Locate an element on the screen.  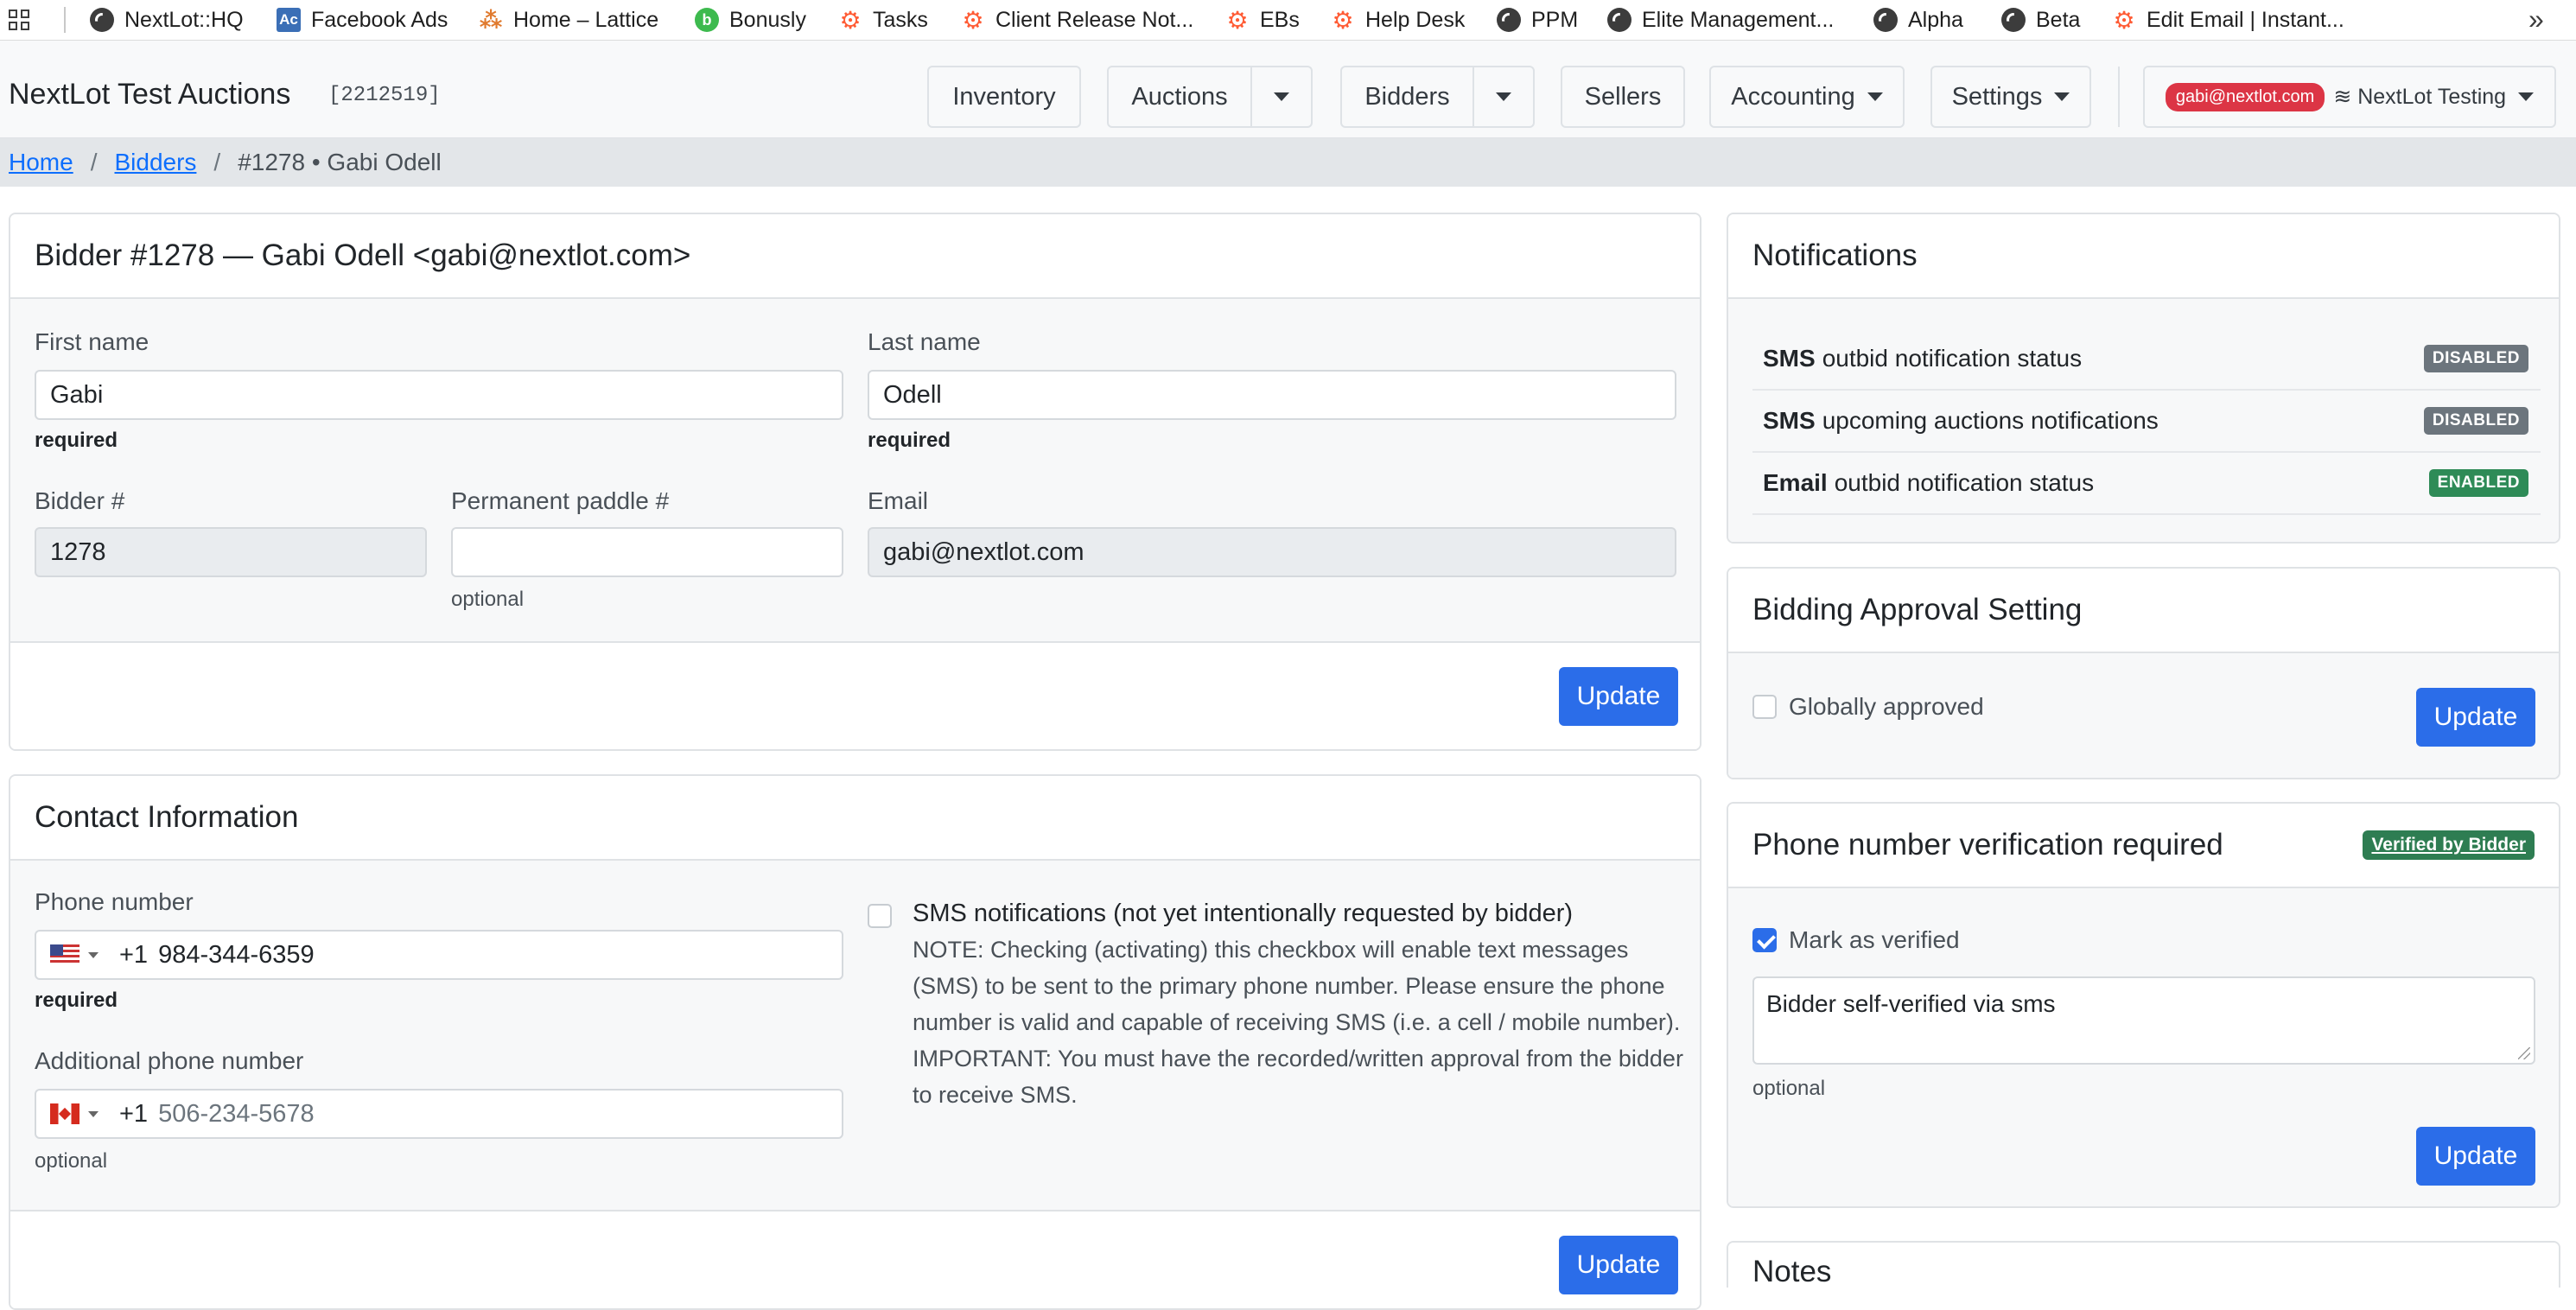
contact-update-button: Update is located at coordinates (1619, 1265).